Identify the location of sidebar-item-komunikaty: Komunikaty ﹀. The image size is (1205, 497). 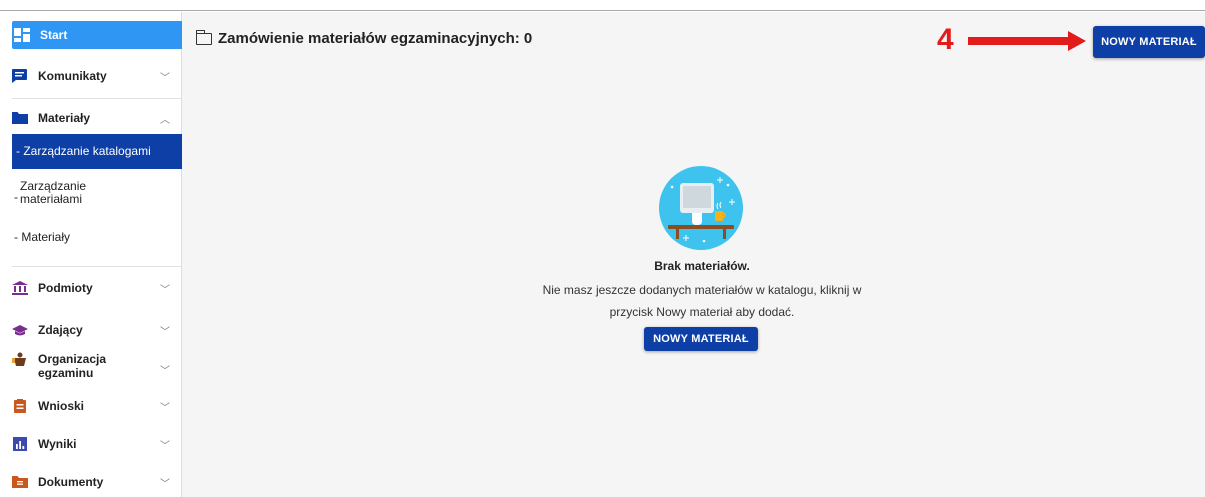
(91, 76).